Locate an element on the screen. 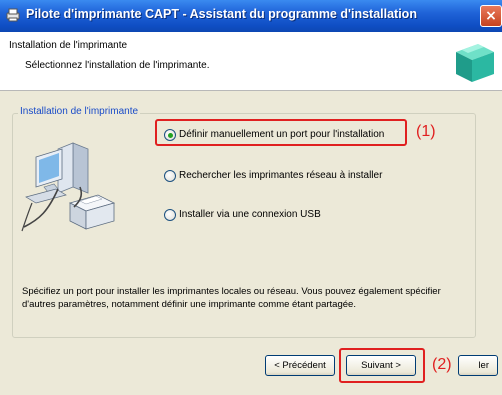 The width and height of the screenshot is (502, 395). radio-usb: Installer via une connexion USB is located at coordinates (264, 216).